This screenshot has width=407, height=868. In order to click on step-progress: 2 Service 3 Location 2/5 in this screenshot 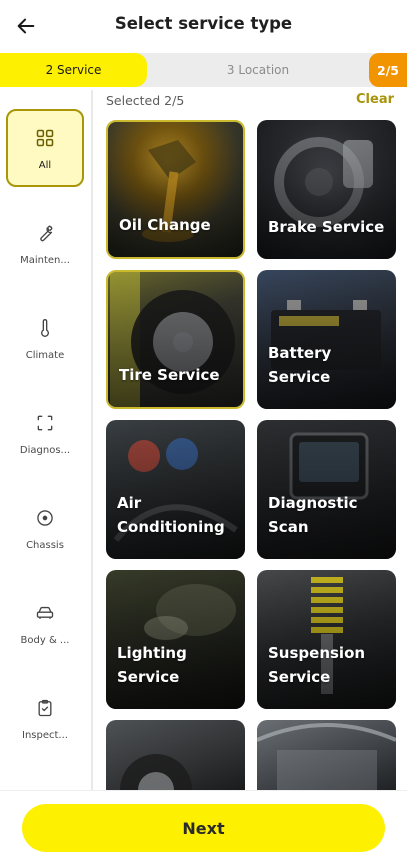, I will do `click(203, 70)`.